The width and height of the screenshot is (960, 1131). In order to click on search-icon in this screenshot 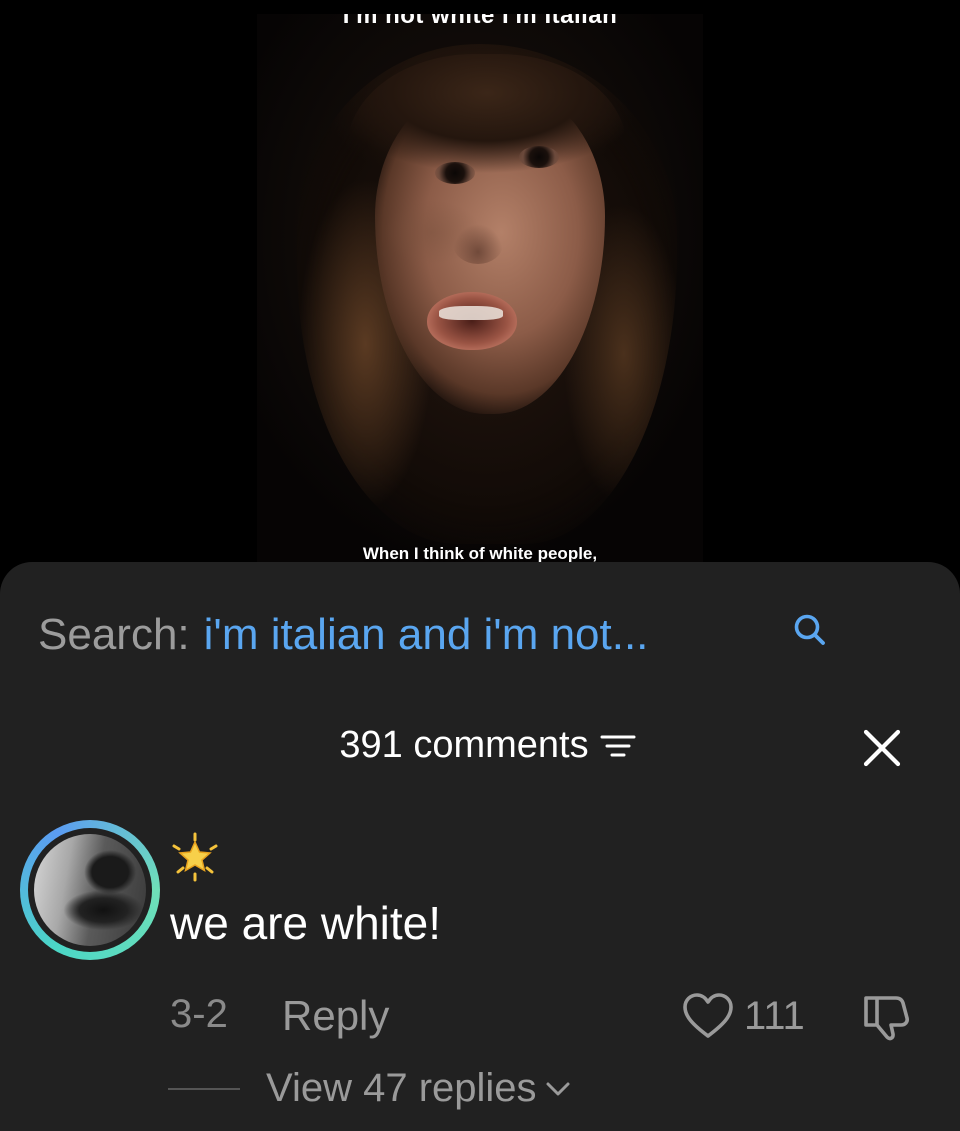, I will do `click(810, 630)`.